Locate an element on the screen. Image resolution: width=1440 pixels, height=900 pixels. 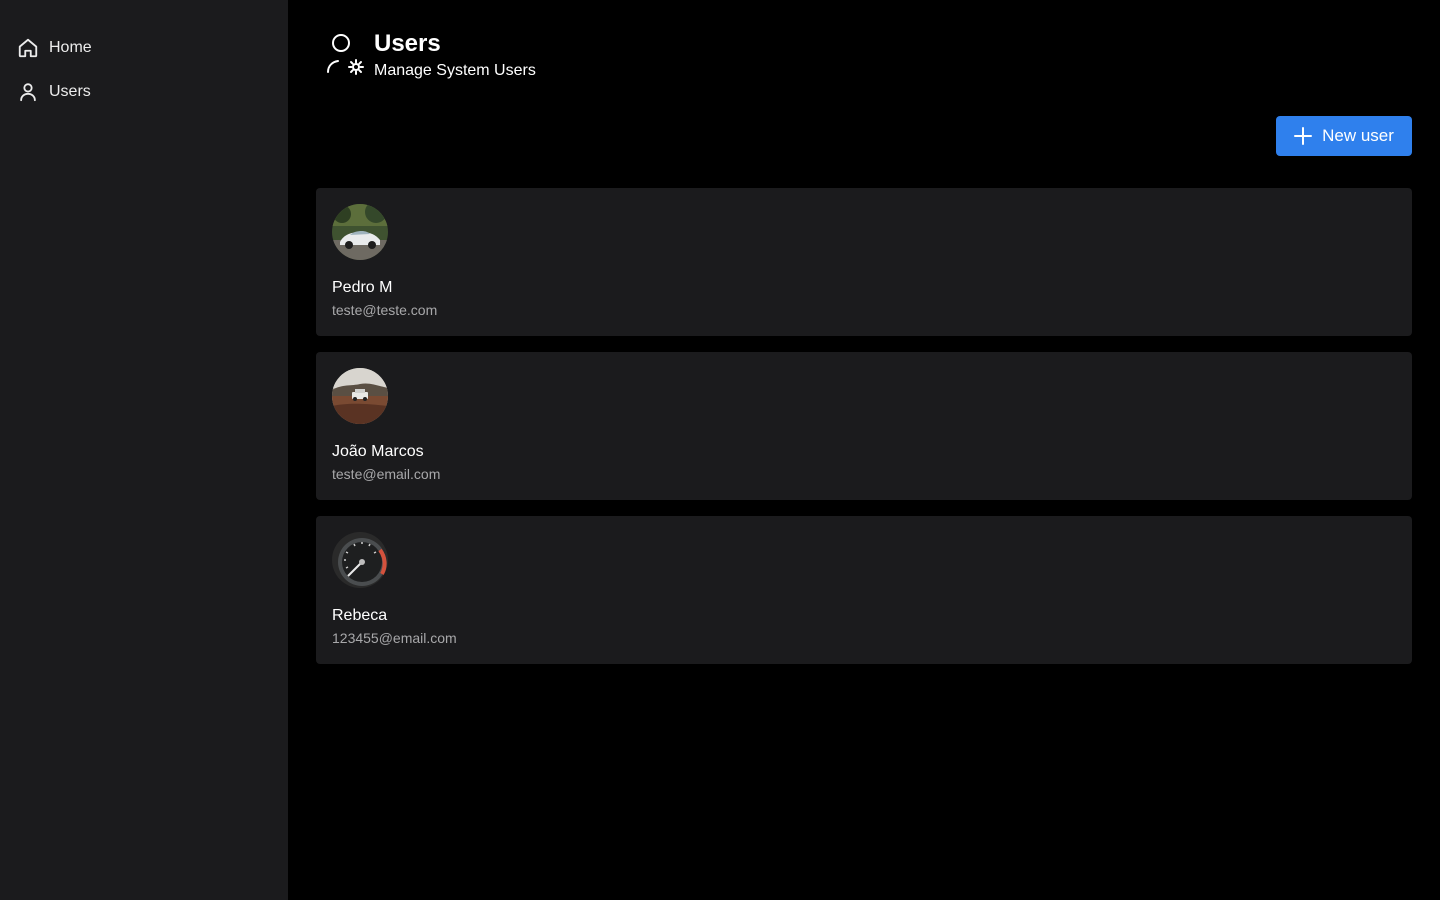
new-user-button-label: New user is located at coordinates (1358, 135).